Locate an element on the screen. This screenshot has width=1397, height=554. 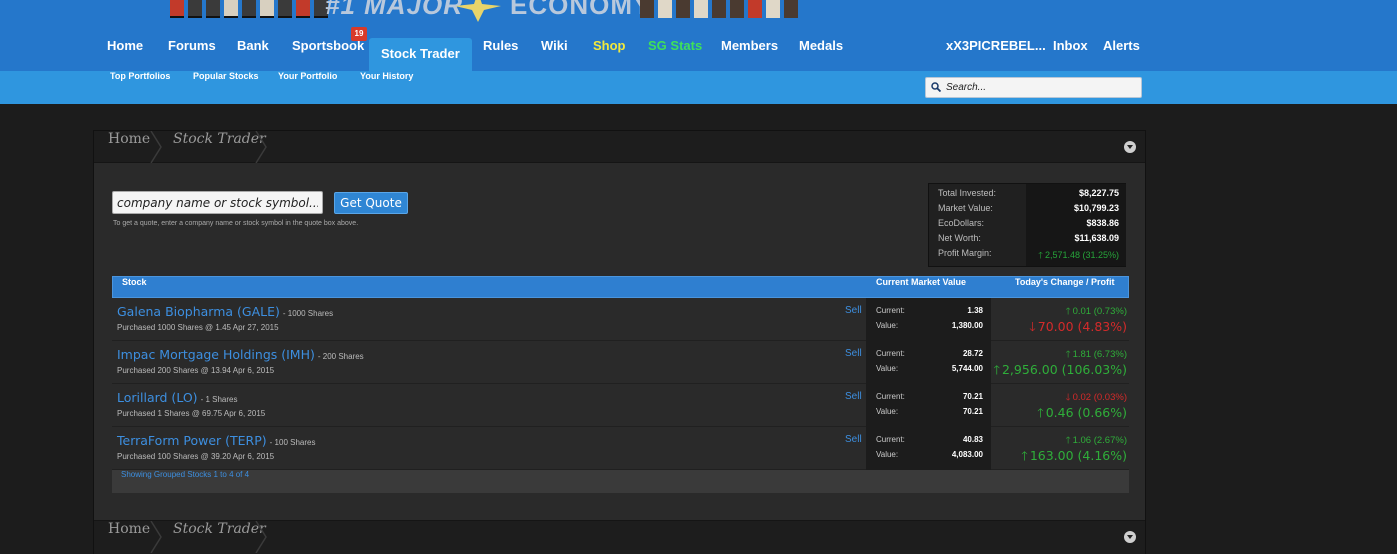
header-today-change: Today's Change / Profit is located at coordinates (1065, 282).